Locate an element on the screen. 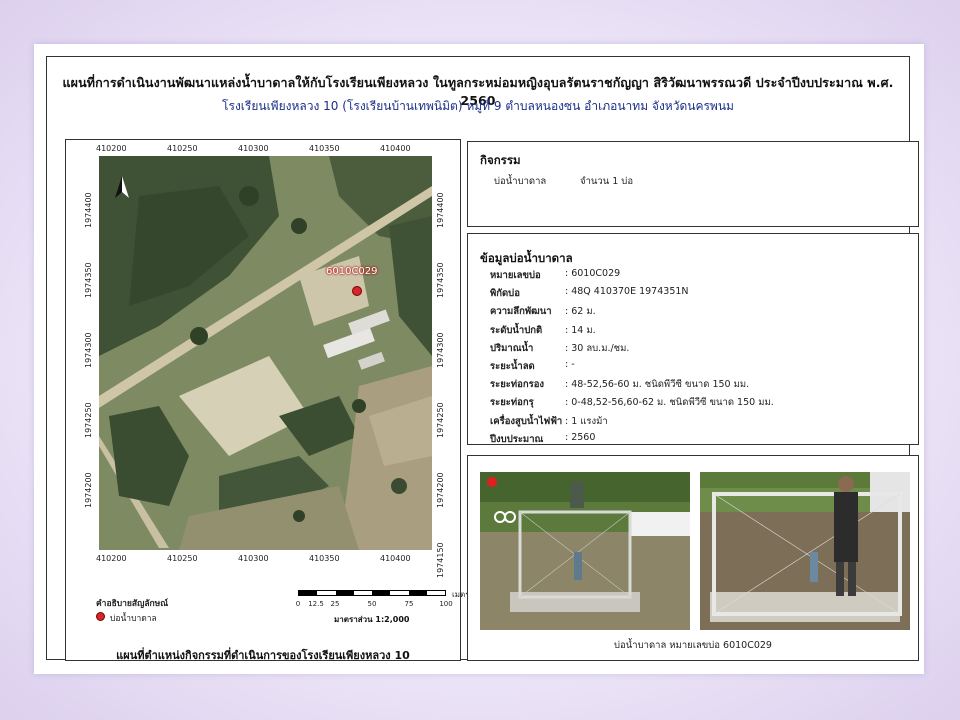  well-label: 6010C029 is located at coordinates (352, 271).